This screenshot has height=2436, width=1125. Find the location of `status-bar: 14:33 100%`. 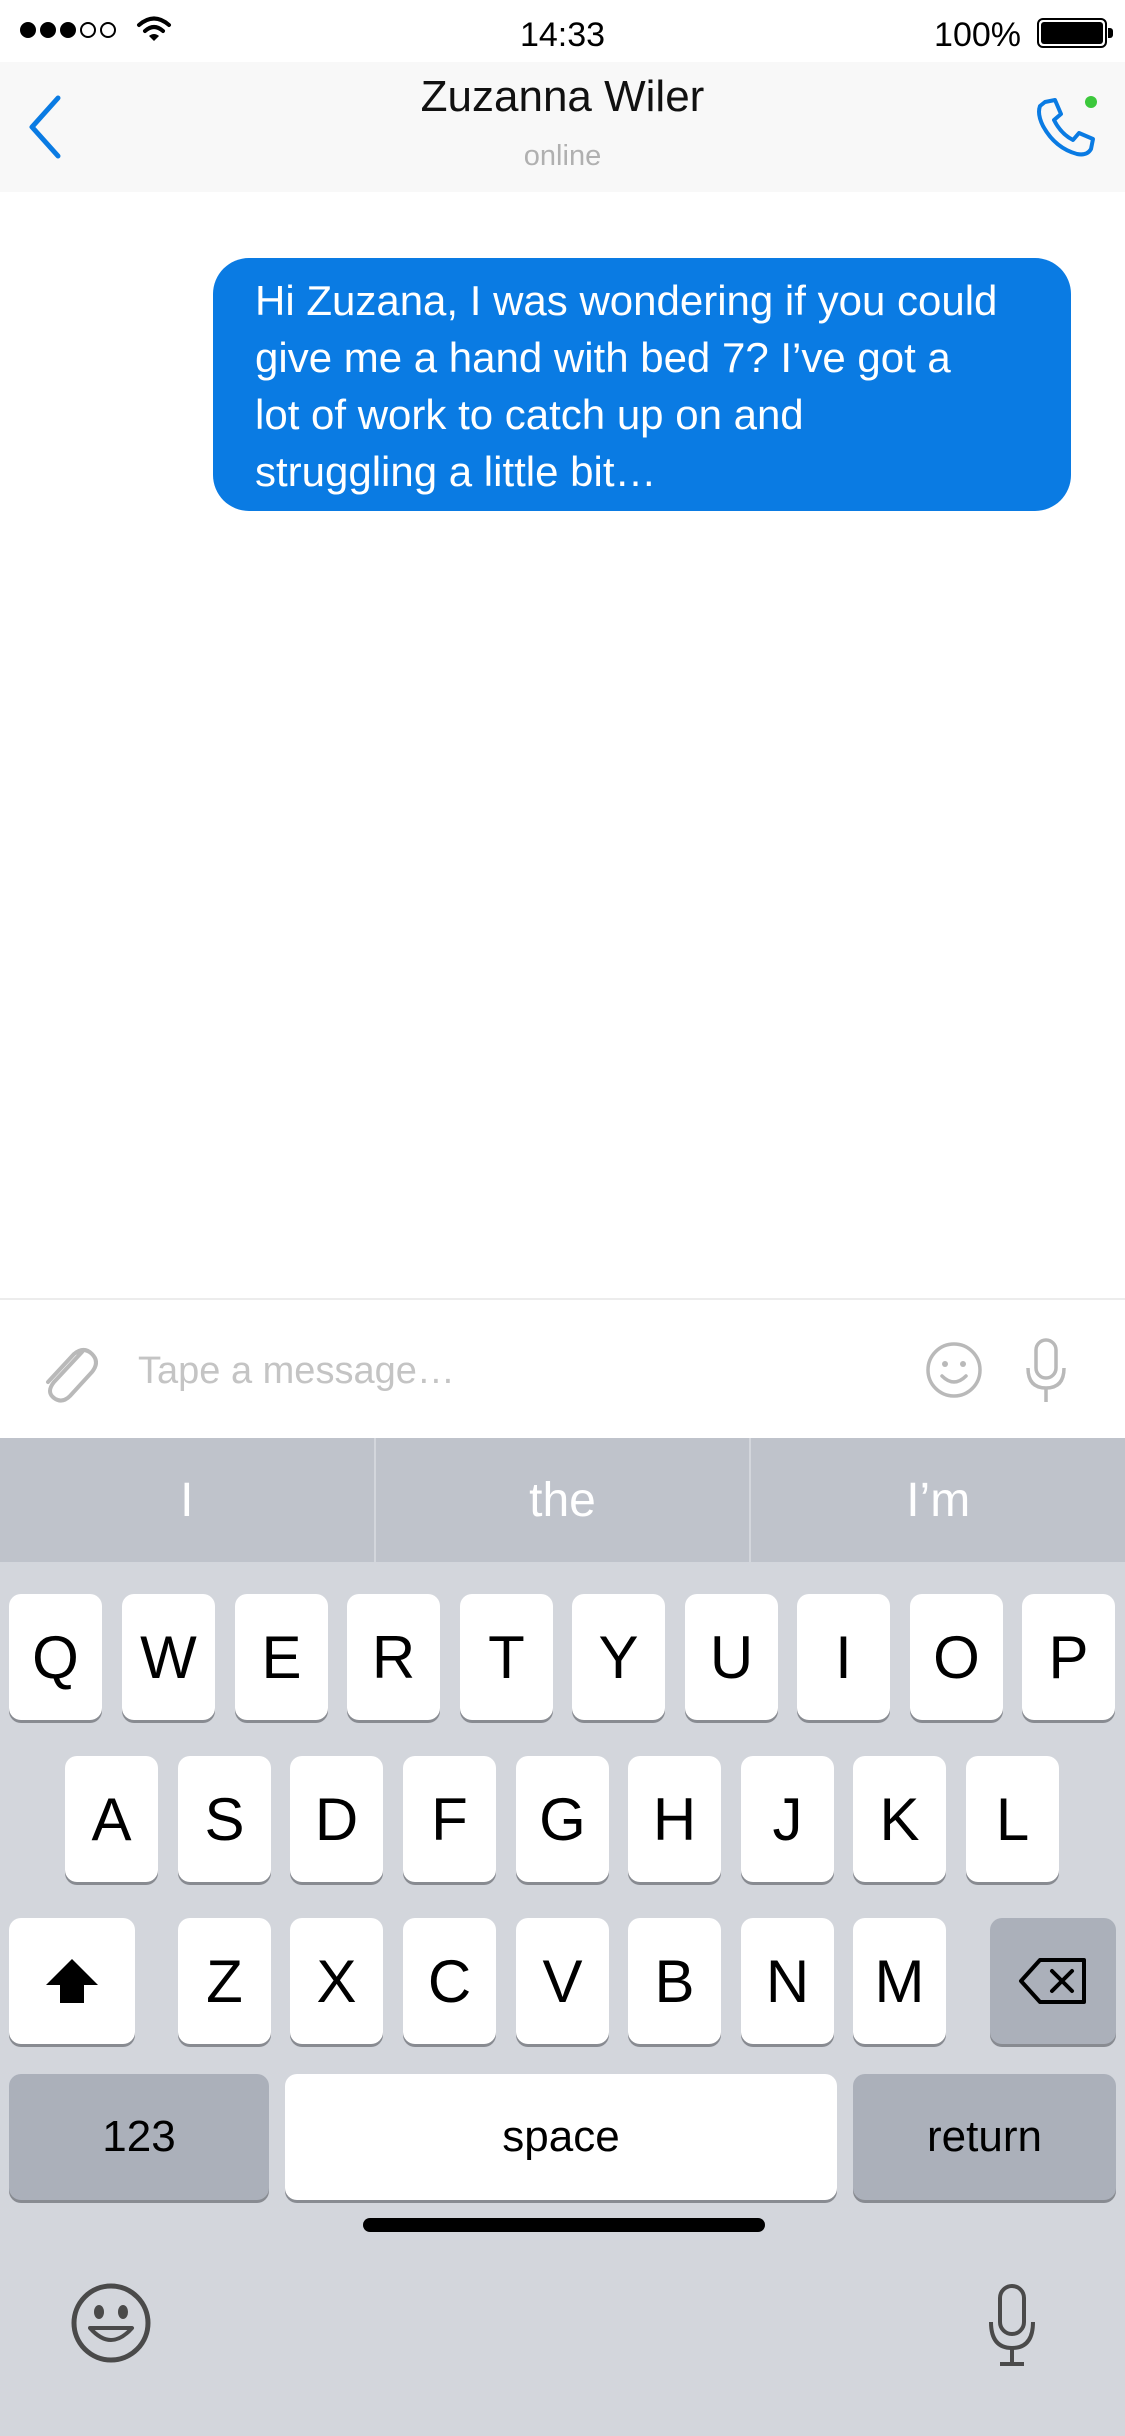

status-bar: 14:33 100% is located at coordinates (562, 31).